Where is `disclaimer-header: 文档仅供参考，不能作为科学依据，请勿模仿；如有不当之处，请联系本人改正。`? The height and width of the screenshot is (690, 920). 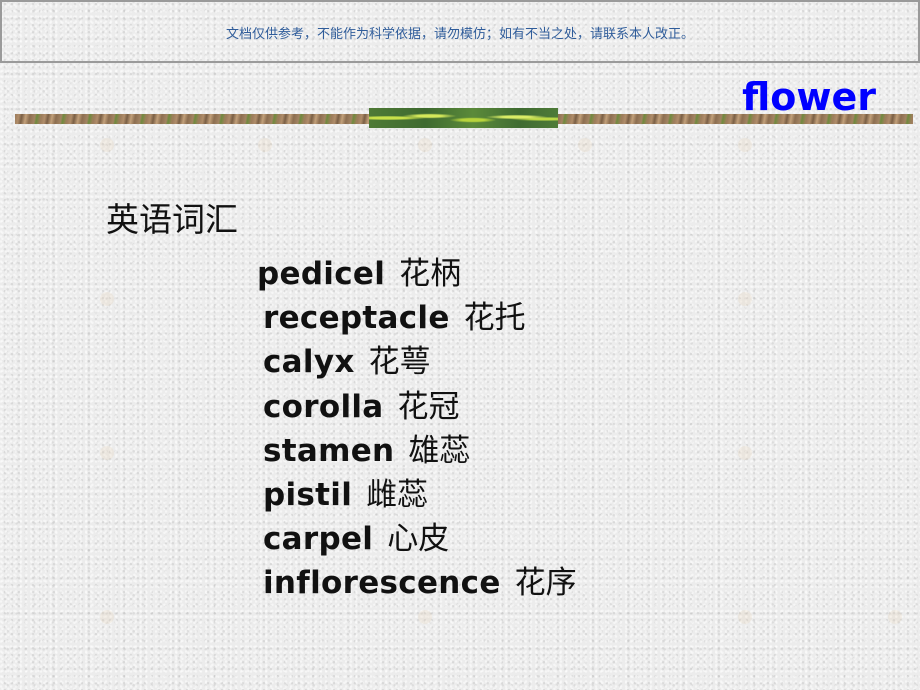
disclaimer-header: 文档仅供参考，不能作为科学依据，请勿模仿；如有不当之处，请联系本人改正。 is located at coordinates (460, 31).